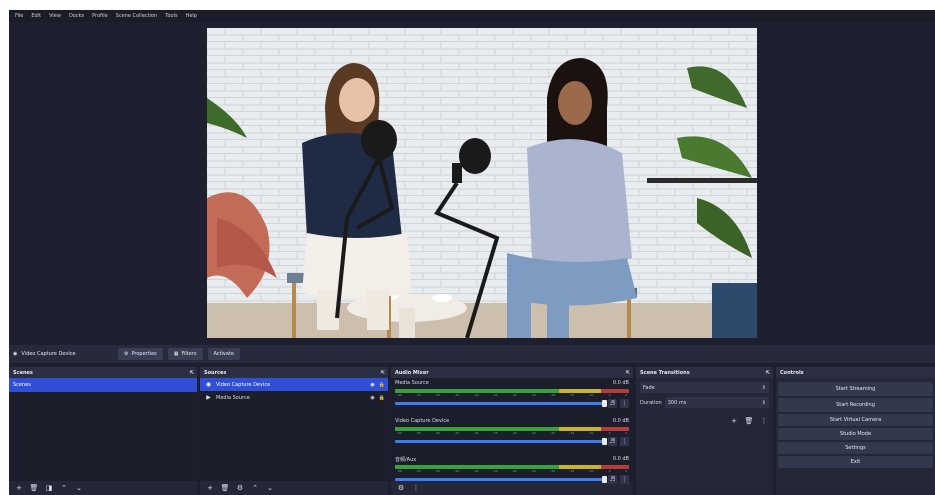 This screenshot has height=495, width=935. I want to click on add-source-icon: +, so click(210, 488).